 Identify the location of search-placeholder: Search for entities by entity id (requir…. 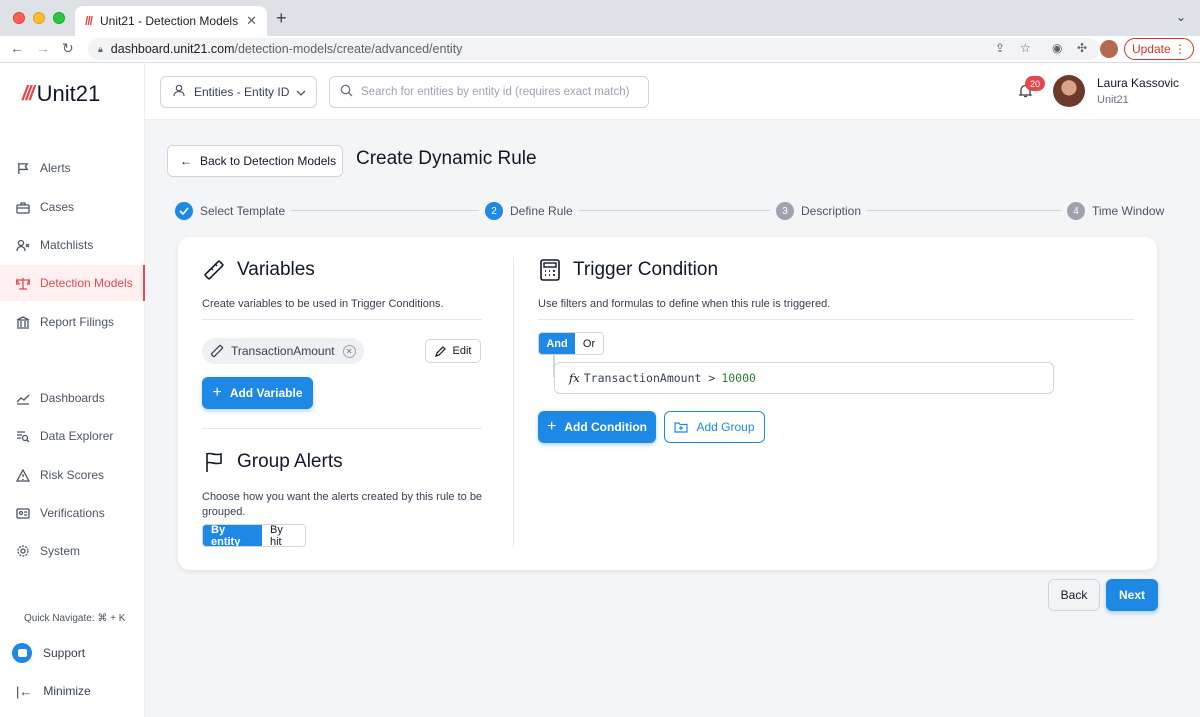
(495, 92).